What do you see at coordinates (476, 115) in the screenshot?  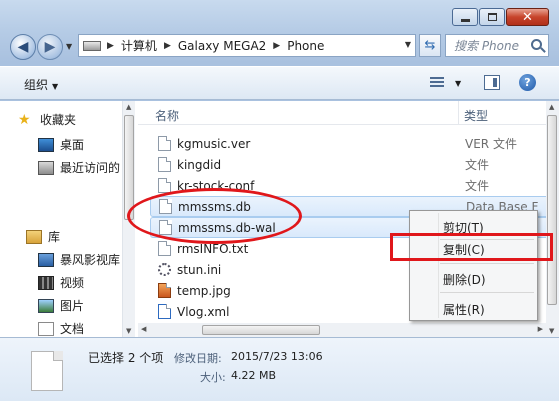 I see `column-type: 类型` at bounding box center [476, 115].